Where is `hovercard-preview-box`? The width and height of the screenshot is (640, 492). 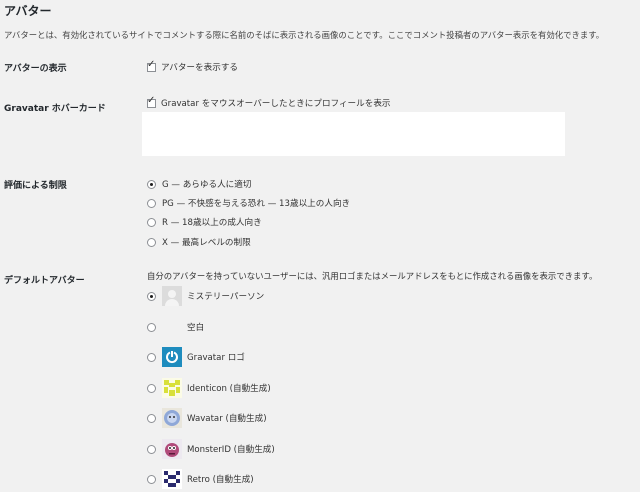
hovercard-preview-box is located at coordinates (353, 134).